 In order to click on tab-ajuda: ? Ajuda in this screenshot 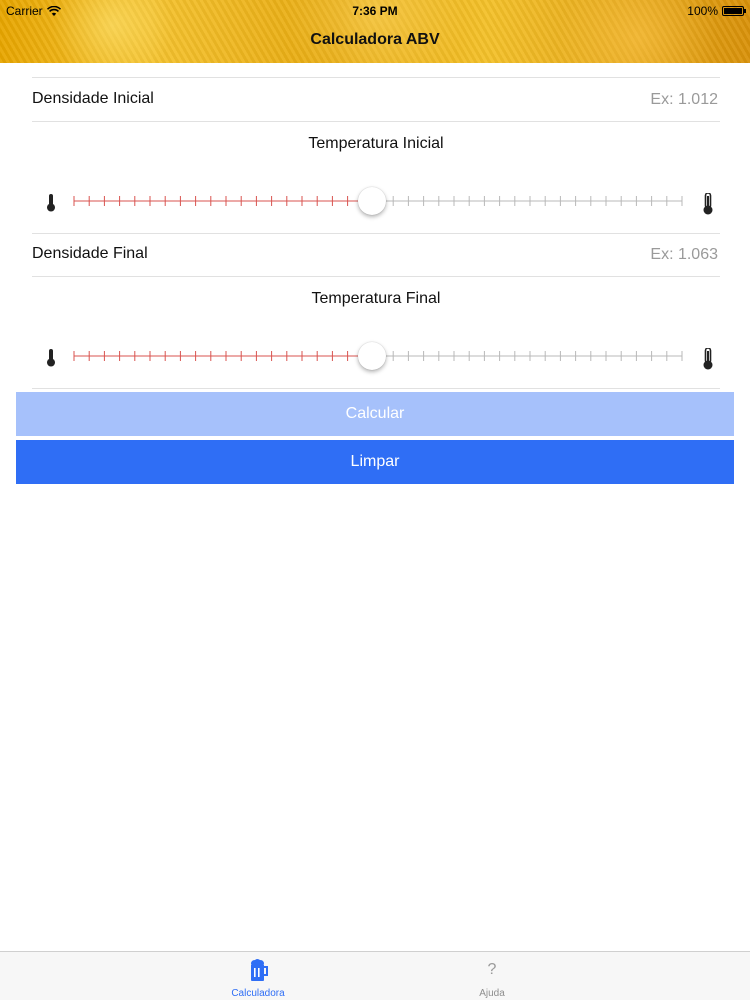, I will do `click(492, 976)`.